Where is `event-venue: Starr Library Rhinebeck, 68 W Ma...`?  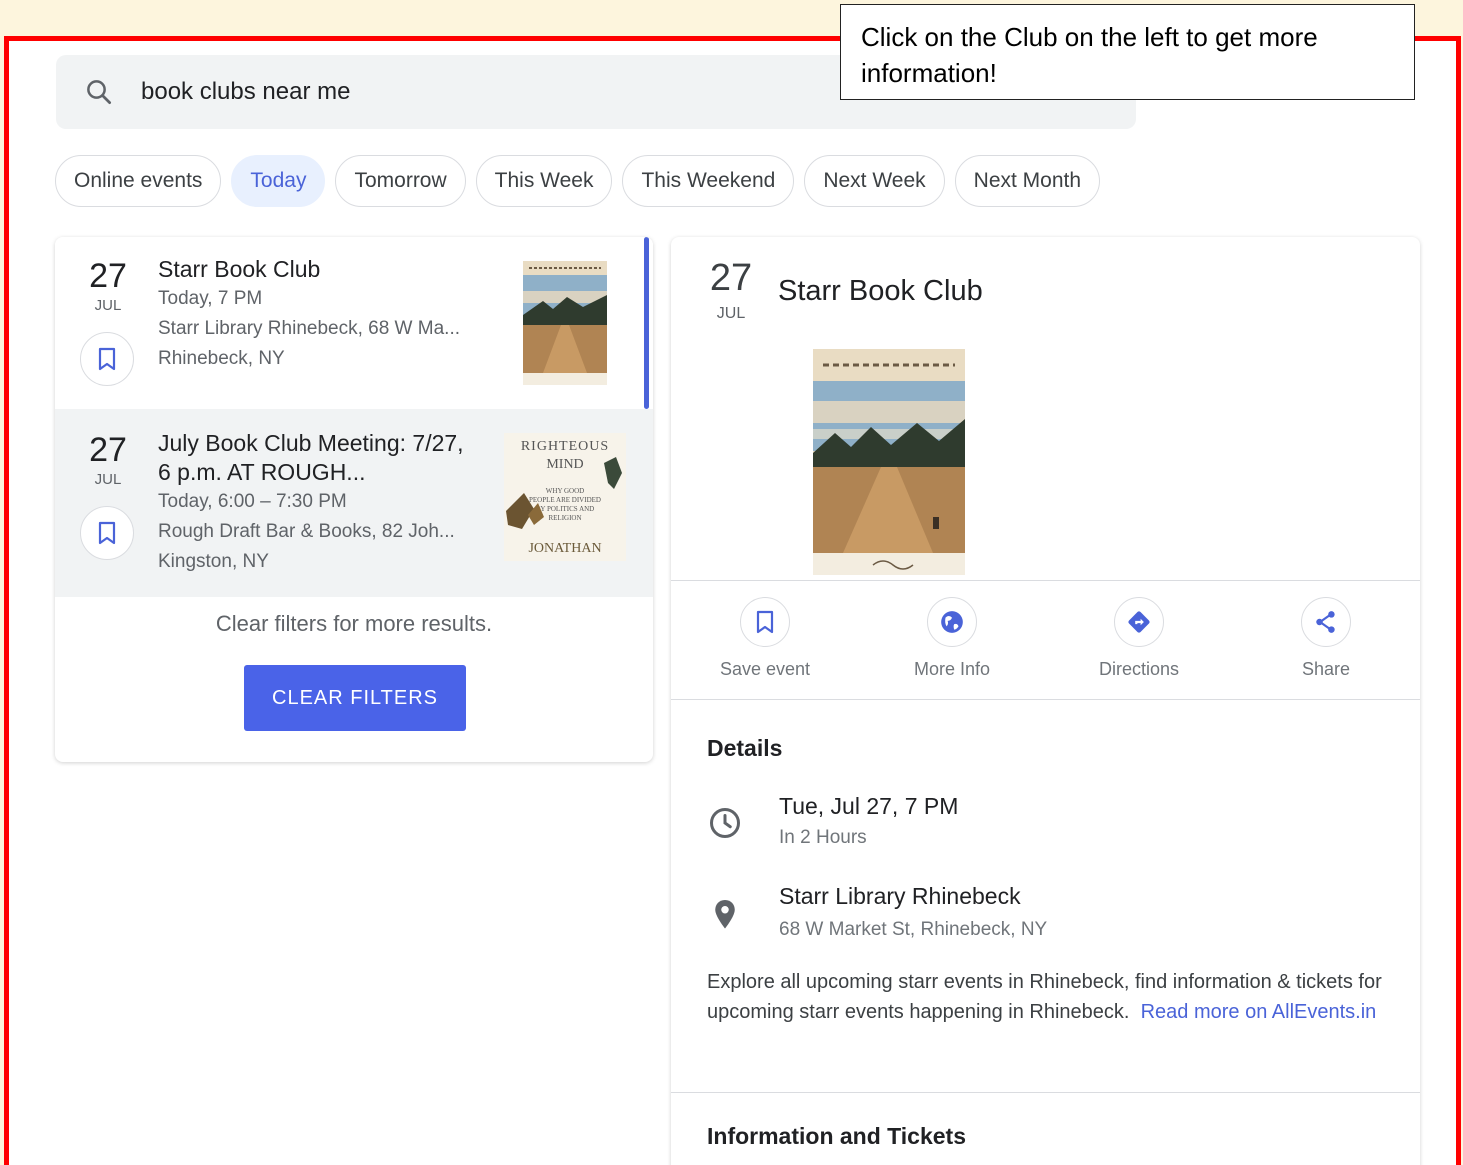
event-venue: Starr Library Rhinebeck, 68 W Ma... is located at coordinates (309, 328).